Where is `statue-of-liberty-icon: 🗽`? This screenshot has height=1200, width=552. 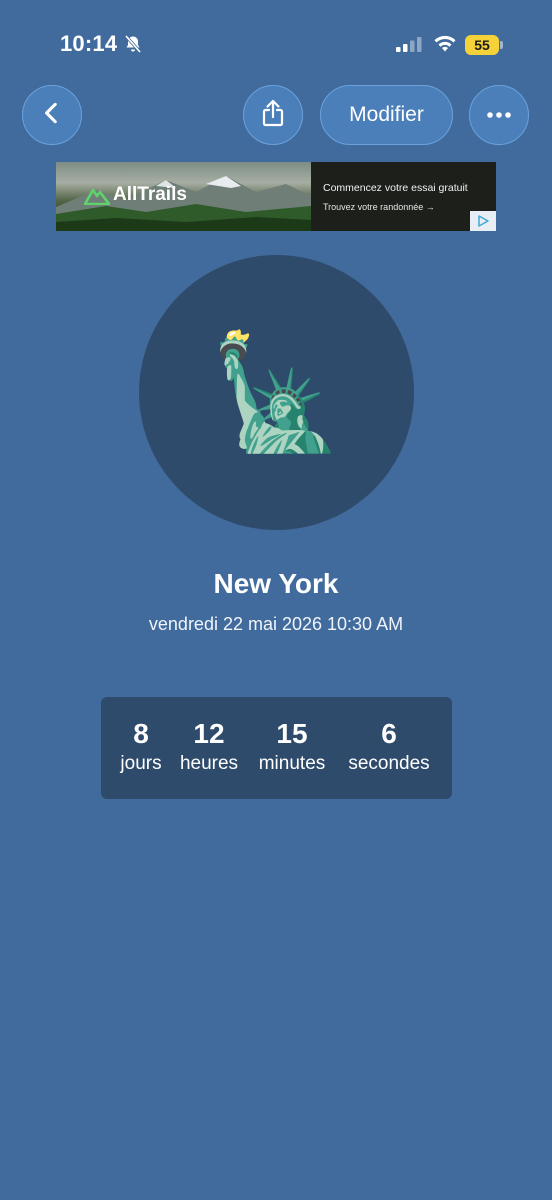
statue-of-liberty-icon: 🗽 is located at coordinates (276, 392).